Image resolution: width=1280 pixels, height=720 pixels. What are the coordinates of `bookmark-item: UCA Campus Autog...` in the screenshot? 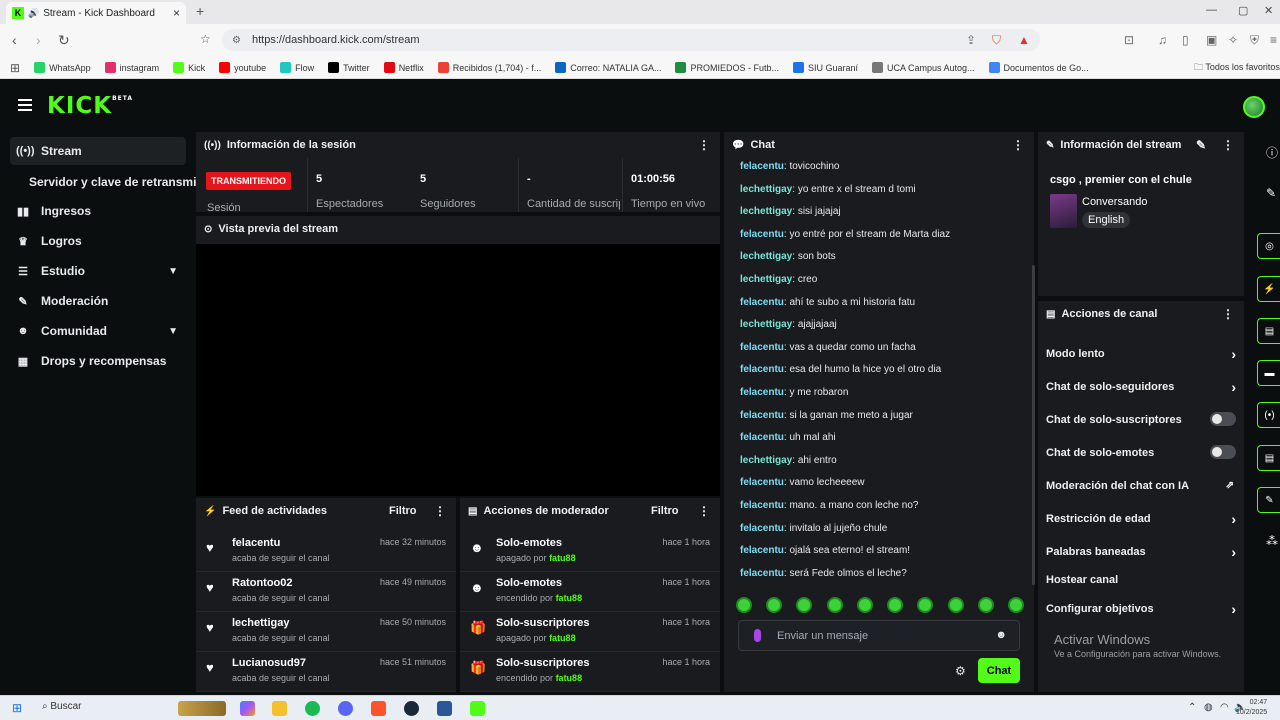 It's located at (923, 67).